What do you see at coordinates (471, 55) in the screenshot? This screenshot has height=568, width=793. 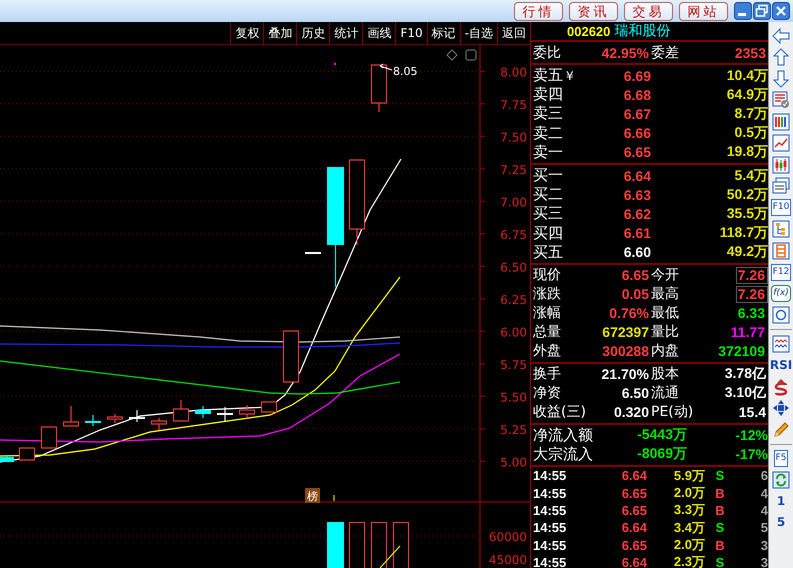 I see `panel-toggle-icon` at bounding box center [471, 55].